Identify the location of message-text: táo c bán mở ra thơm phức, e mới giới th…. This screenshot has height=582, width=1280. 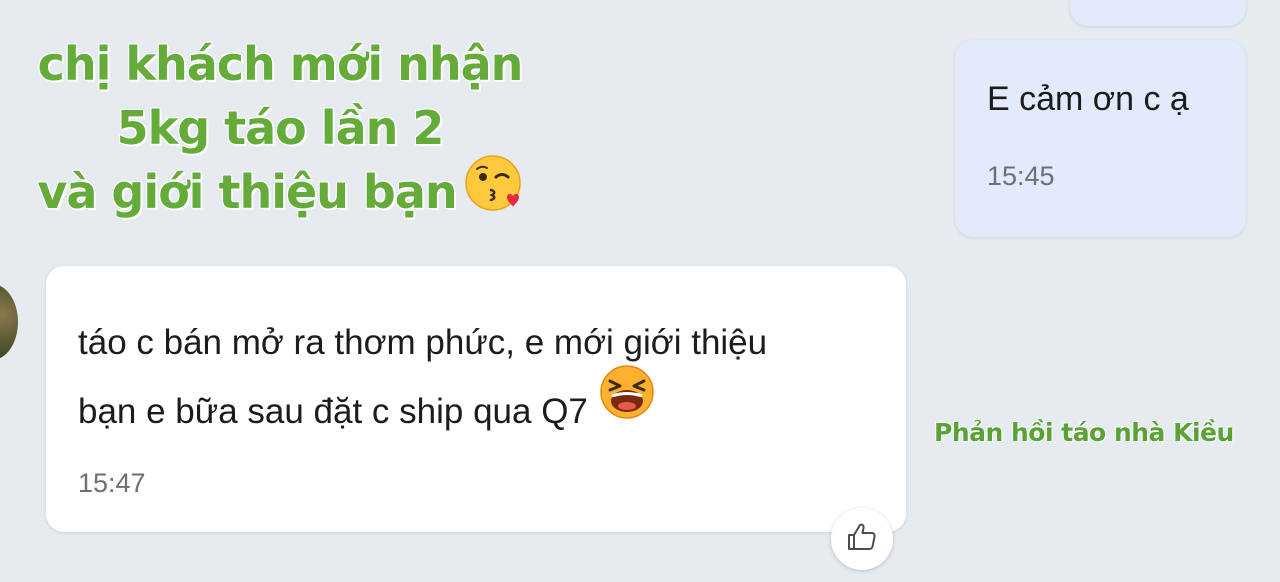
(477, 377).